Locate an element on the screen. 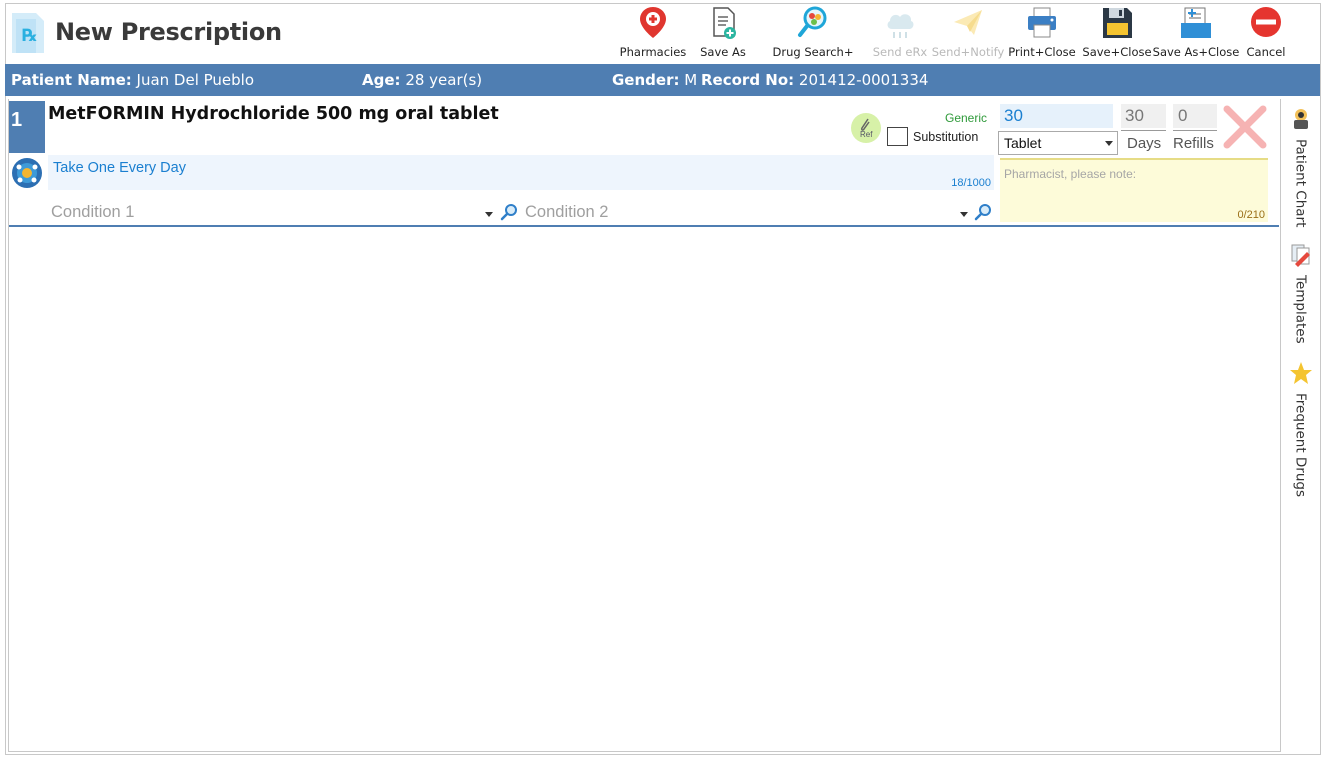 Image resolution: width=1325 pixels, height=757 pixels. drug-search-button: Drug Search+ is located at coordinates (813, 33).